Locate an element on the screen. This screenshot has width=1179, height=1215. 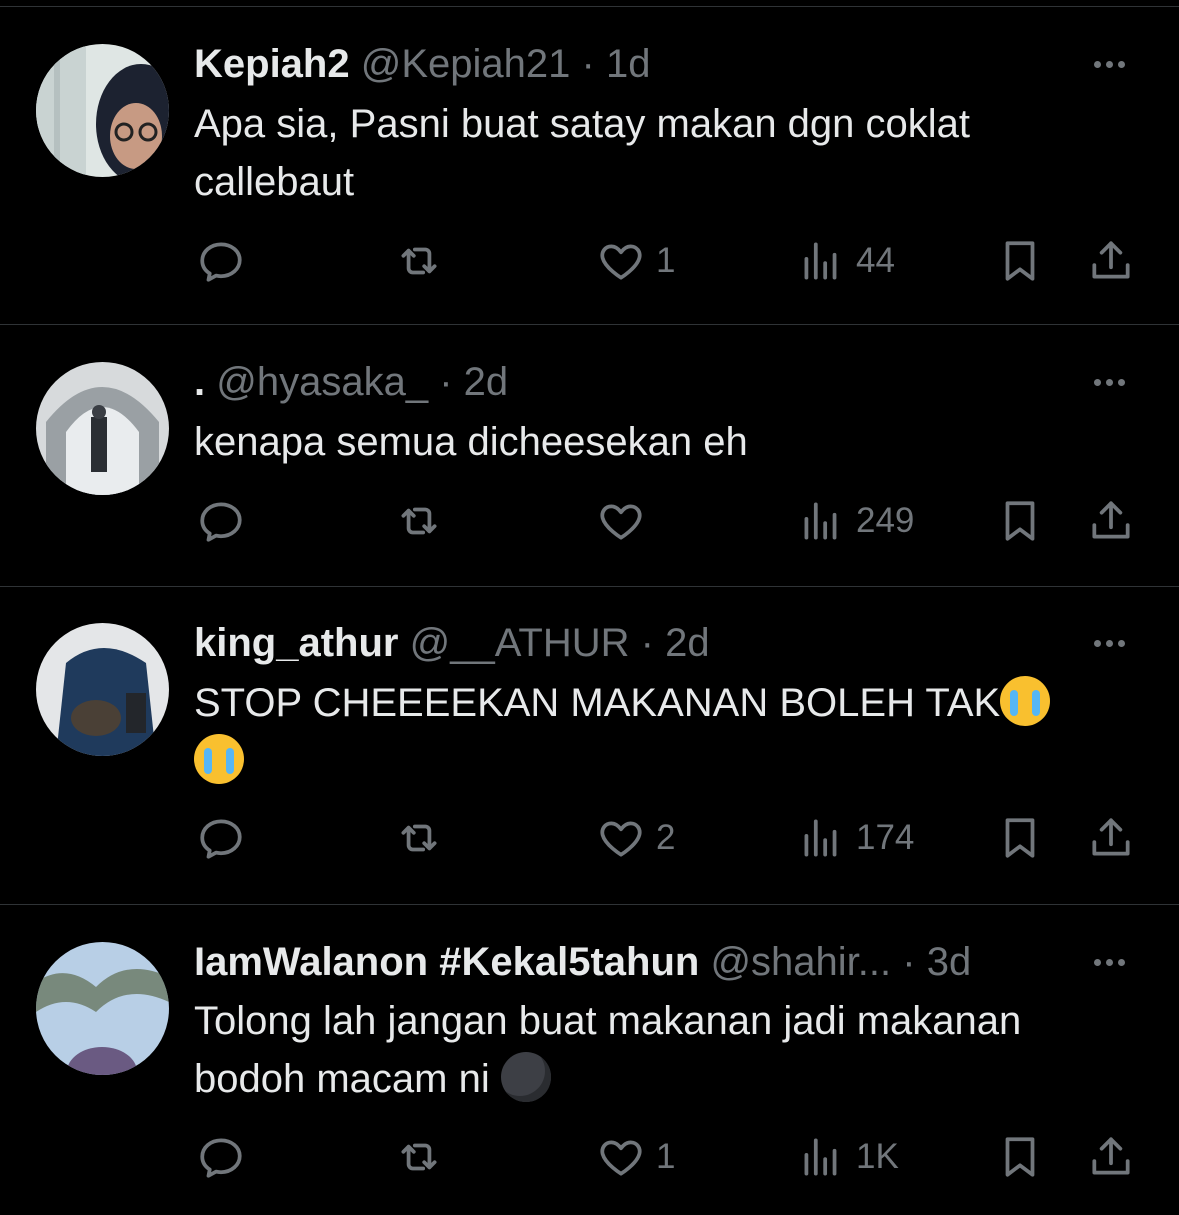
action-bar: 2 174 is located at coordinates (589, 838).